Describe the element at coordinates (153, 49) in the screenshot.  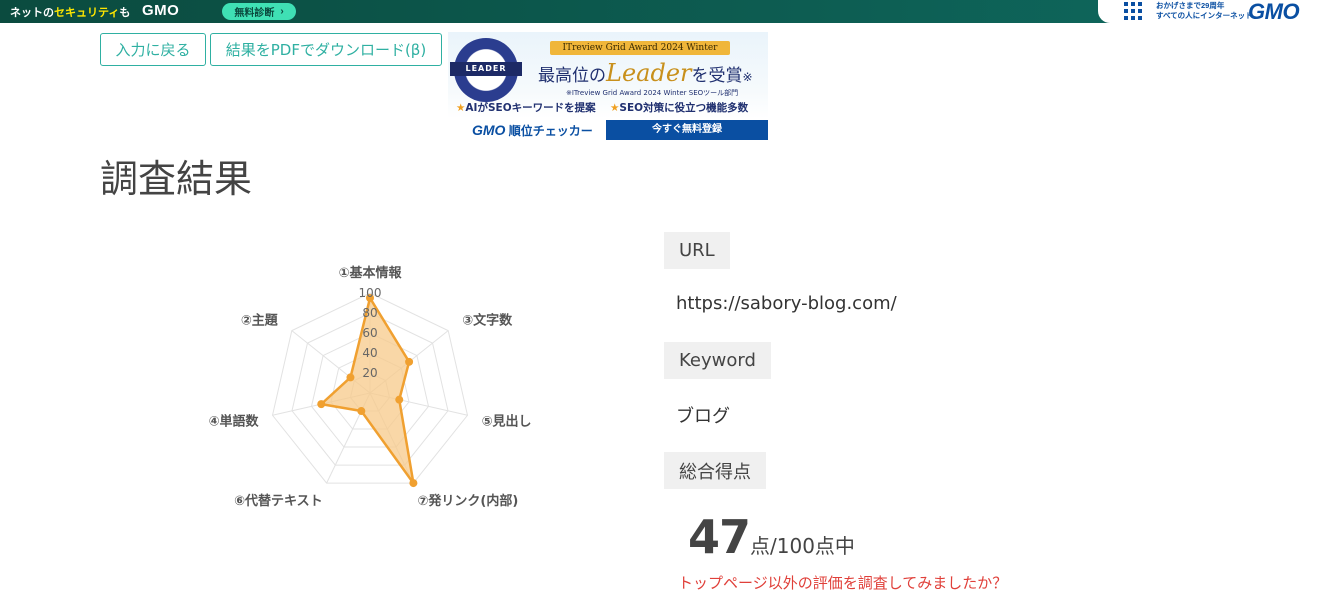
I see `back-to-input-button: 入力に戻る` at that location.